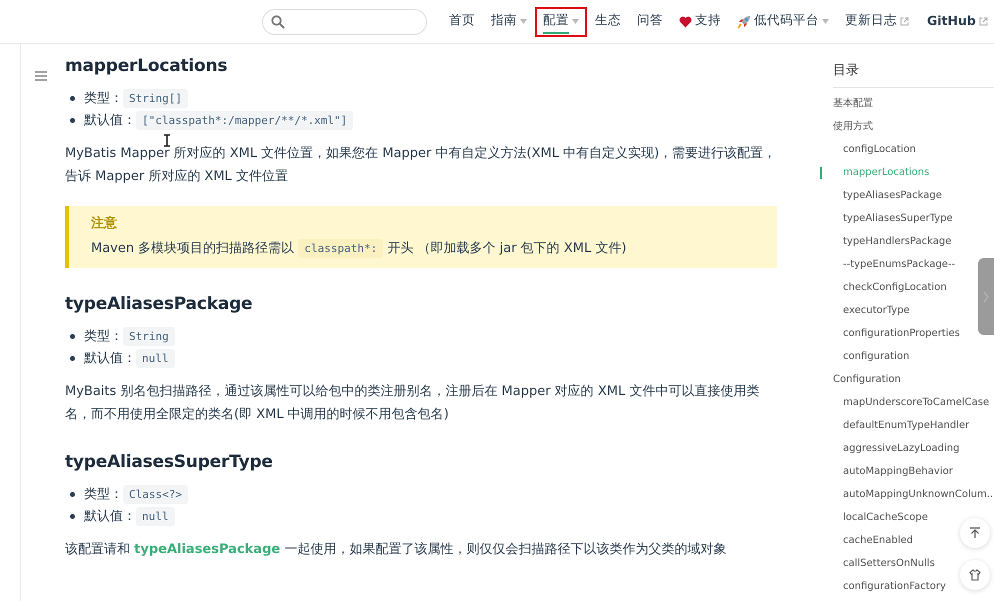 The width and height of the screenshot is (994, 601). I want to click on toc-link: typeHandlersPackage, so click(897, 241).